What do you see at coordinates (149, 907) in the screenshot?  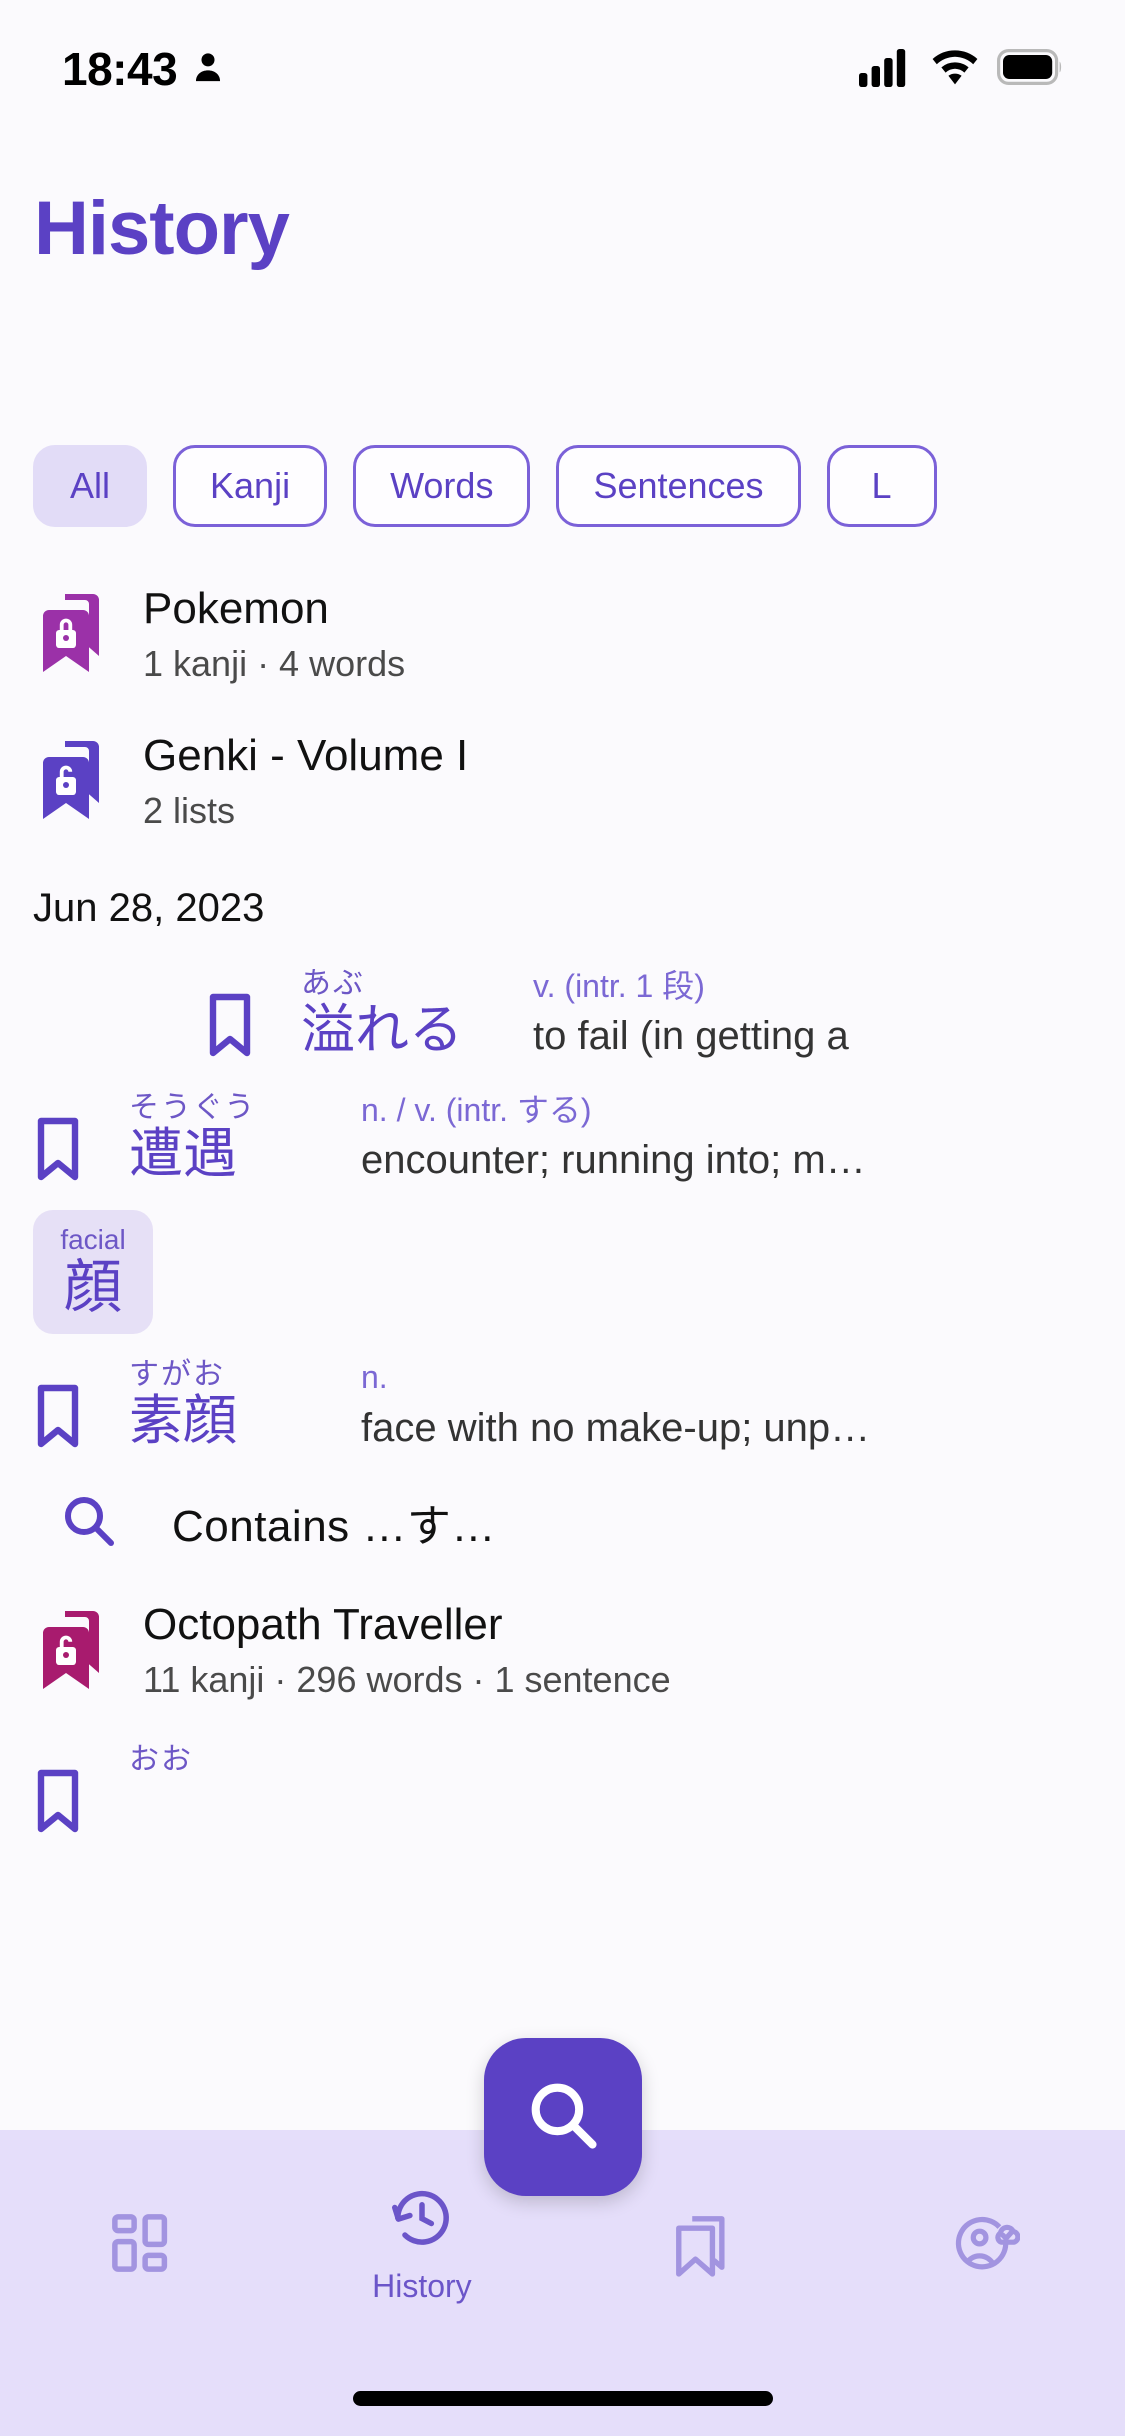 I see `date-header: Jun 28, 2023` at bounding box center [149, 907].